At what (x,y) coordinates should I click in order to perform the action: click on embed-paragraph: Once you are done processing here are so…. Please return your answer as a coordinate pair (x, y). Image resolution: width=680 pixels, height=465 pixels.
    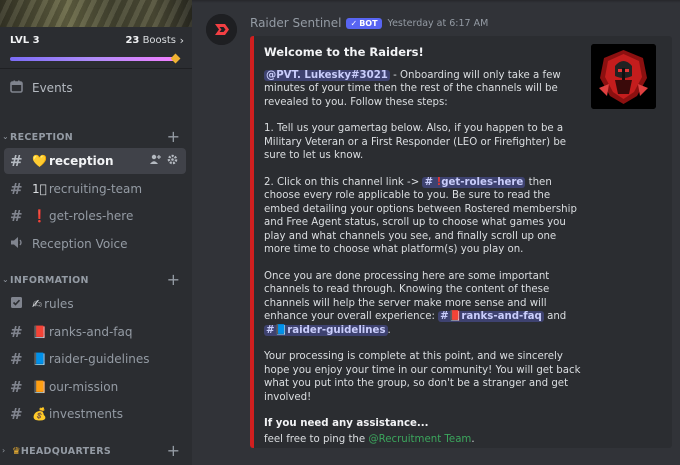
    Looking at the image, I should click on (415, 303).